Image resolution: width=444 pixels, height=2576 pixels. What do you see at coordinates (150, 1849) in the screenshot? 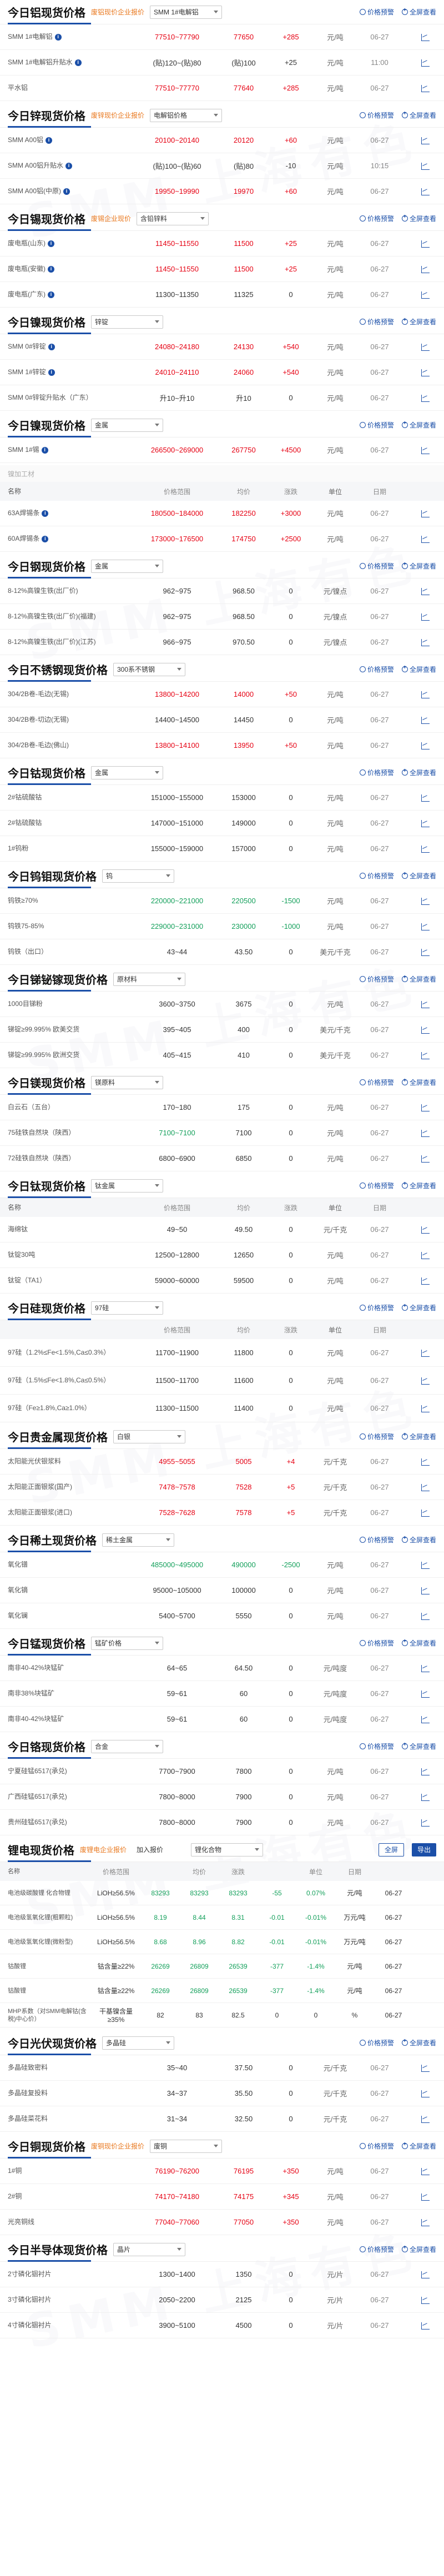
I see `lithium-tab: 加入报价` at bounding box center [150, 1849].